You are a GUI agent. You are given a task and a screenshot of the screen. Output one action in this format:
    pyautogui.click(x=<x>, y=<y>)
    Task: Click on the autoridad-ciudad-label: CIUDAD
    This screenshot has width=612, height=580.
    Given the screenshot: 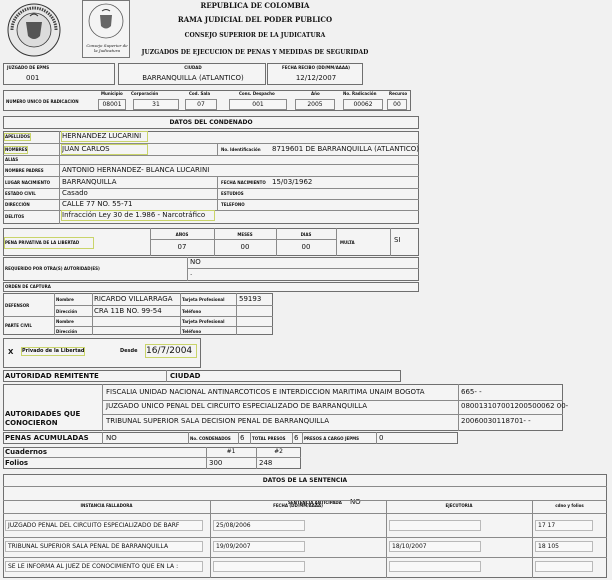 What is the action you would take?
    pyautogui.click(x=185, y=376)
    